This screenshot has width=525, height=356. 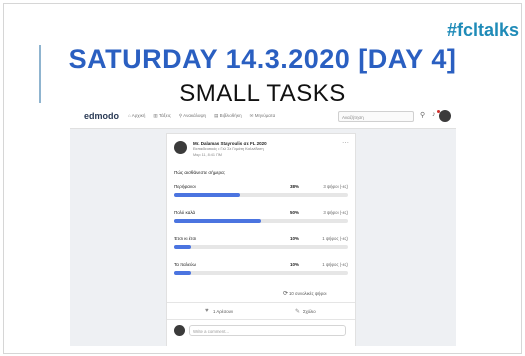 I want to click on post-author: Mr. Dalamas Stayroulis σε FL 2020, so click(x=230, y=143).